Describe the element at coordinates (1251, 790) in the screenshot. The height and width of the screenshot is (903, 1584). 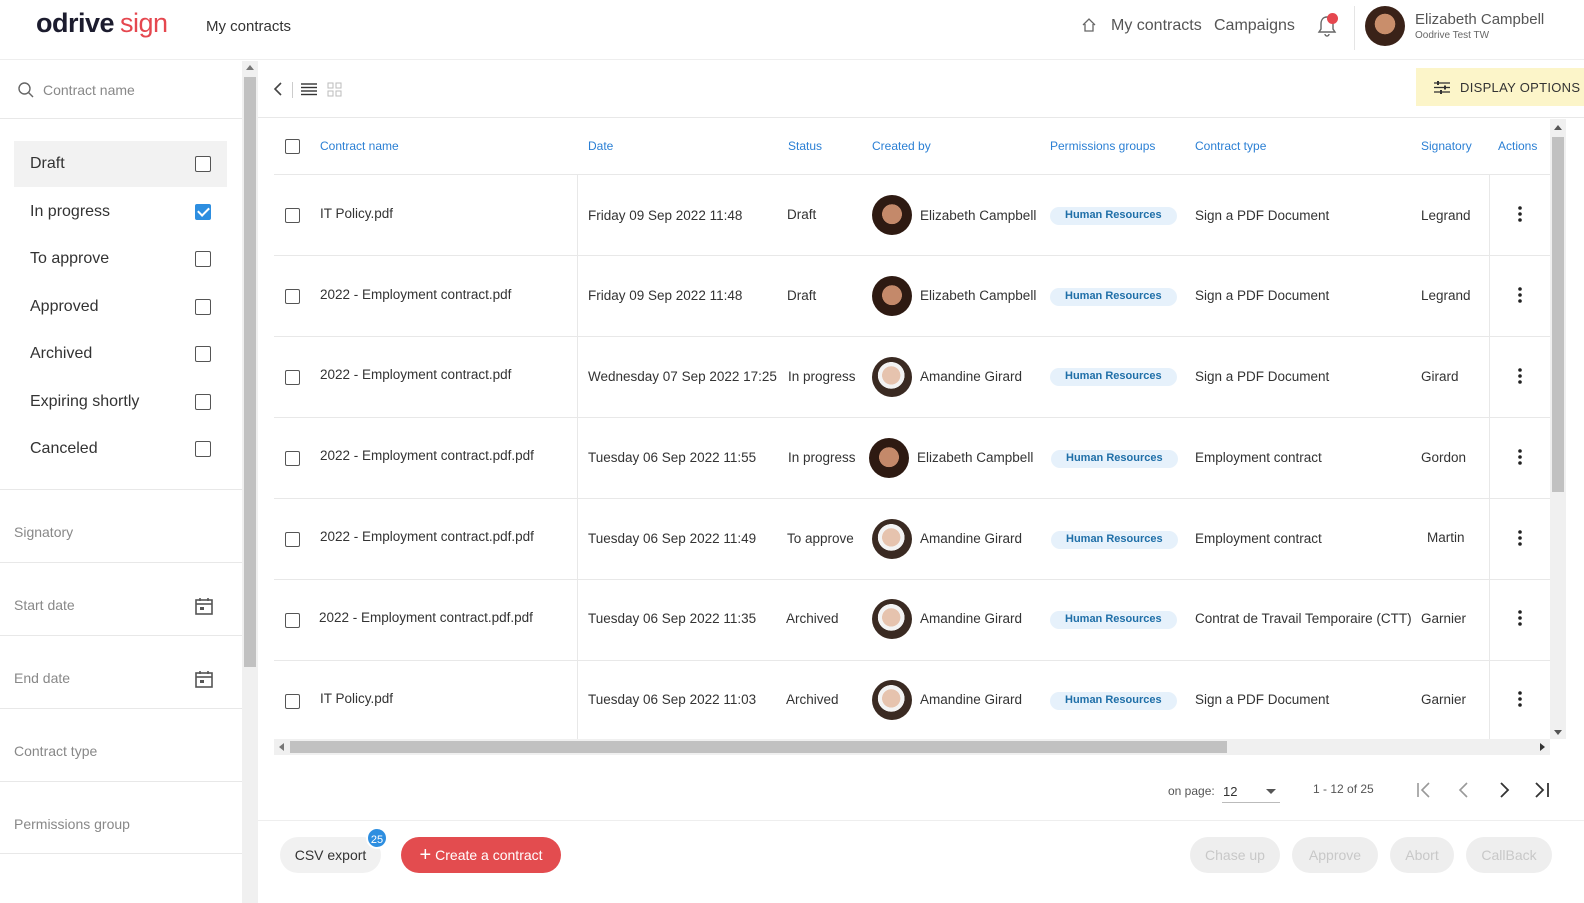
I see `per-page-select: 12` at that location.